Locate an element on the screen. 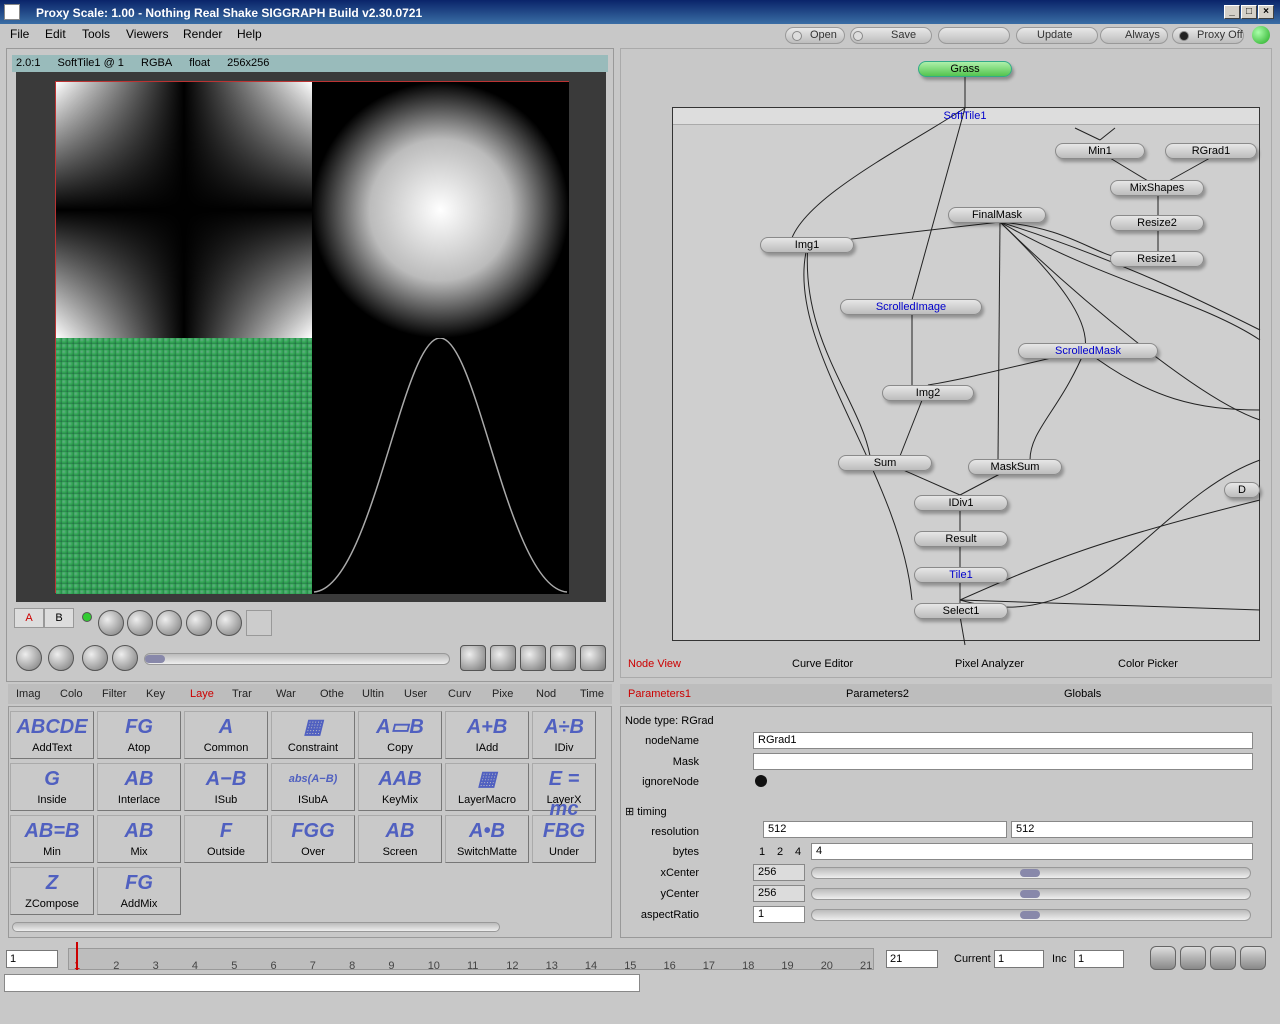  tool-outside: F Outside is located at coordinates (226, 839).